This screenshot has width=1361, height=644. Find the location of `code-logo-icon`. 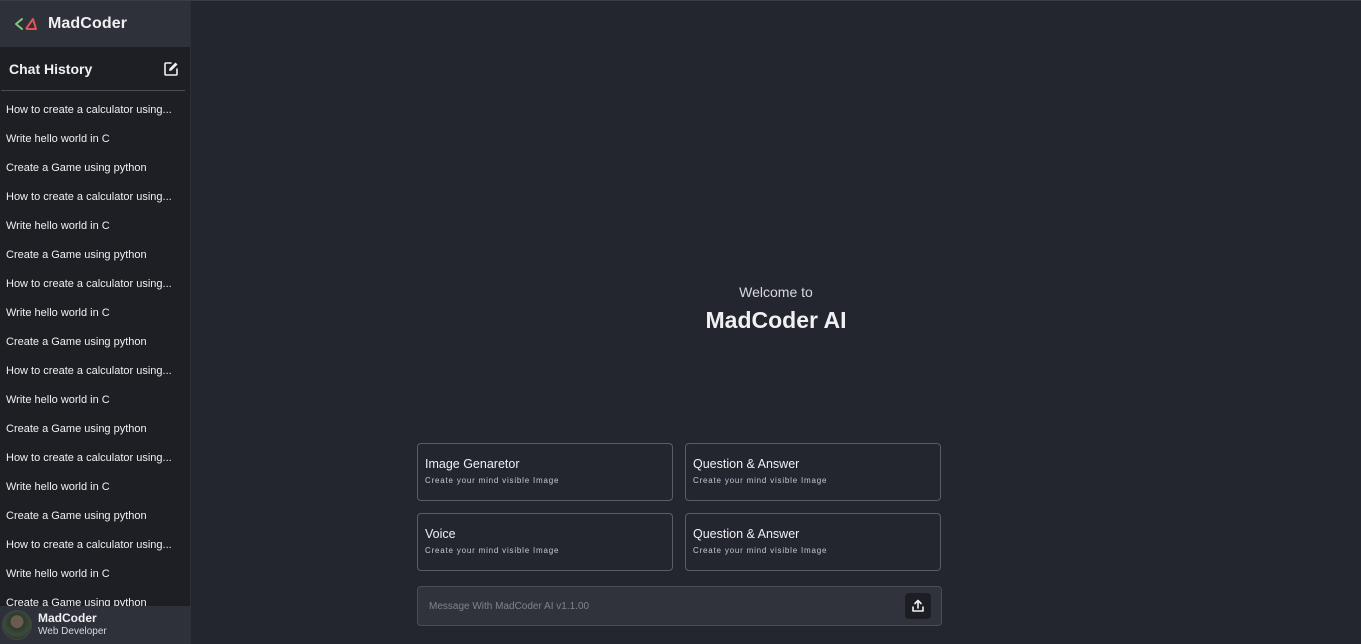

code-logo-icon is located at coordinates (27, 24).